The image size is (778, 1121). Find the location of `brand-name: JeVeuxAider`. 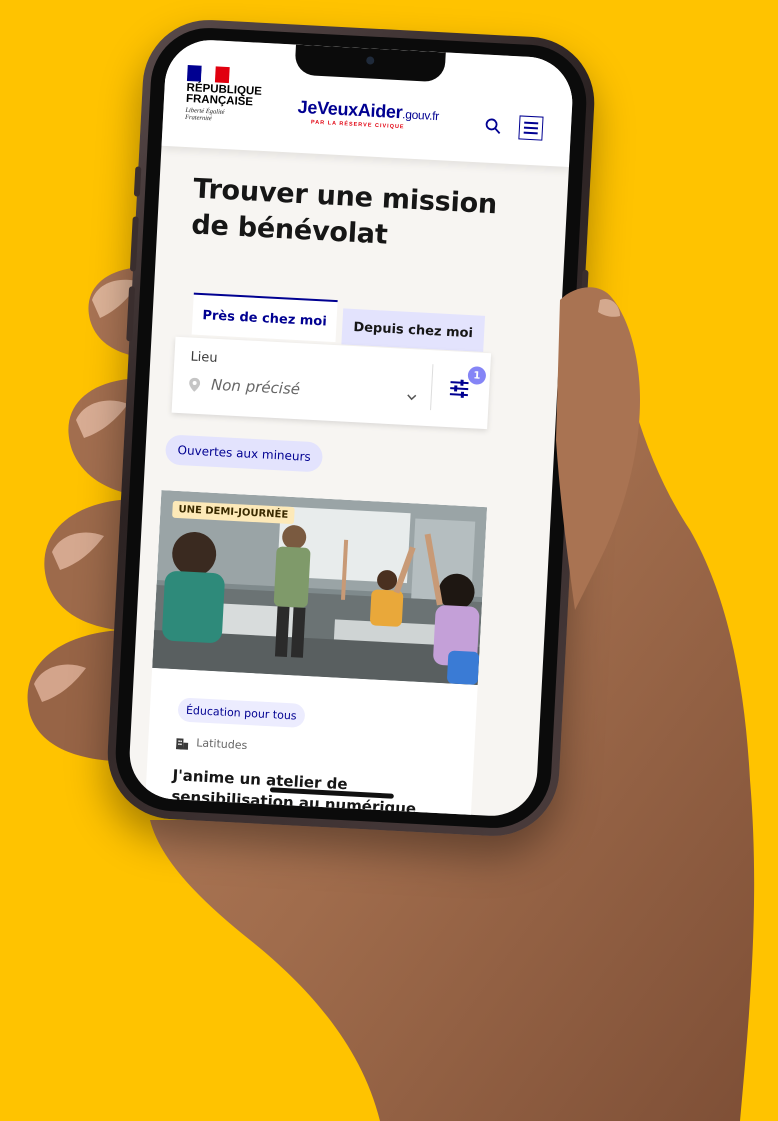

brand-name: JeVeuxAider is located at coordinates (350, 109).